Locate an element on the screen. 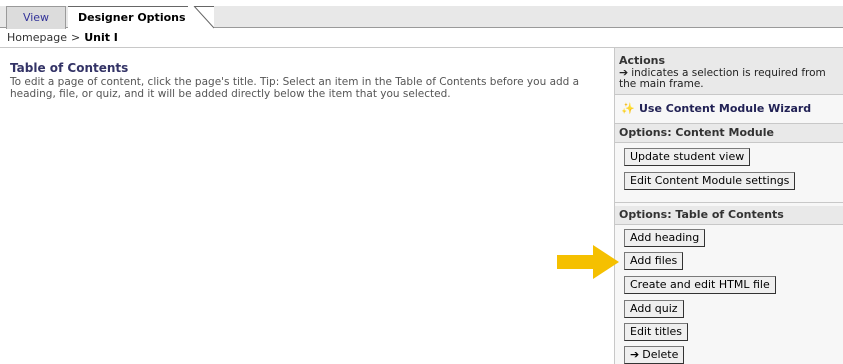  edit-titles-button: Edit titles is located at coordinates (656, 332).